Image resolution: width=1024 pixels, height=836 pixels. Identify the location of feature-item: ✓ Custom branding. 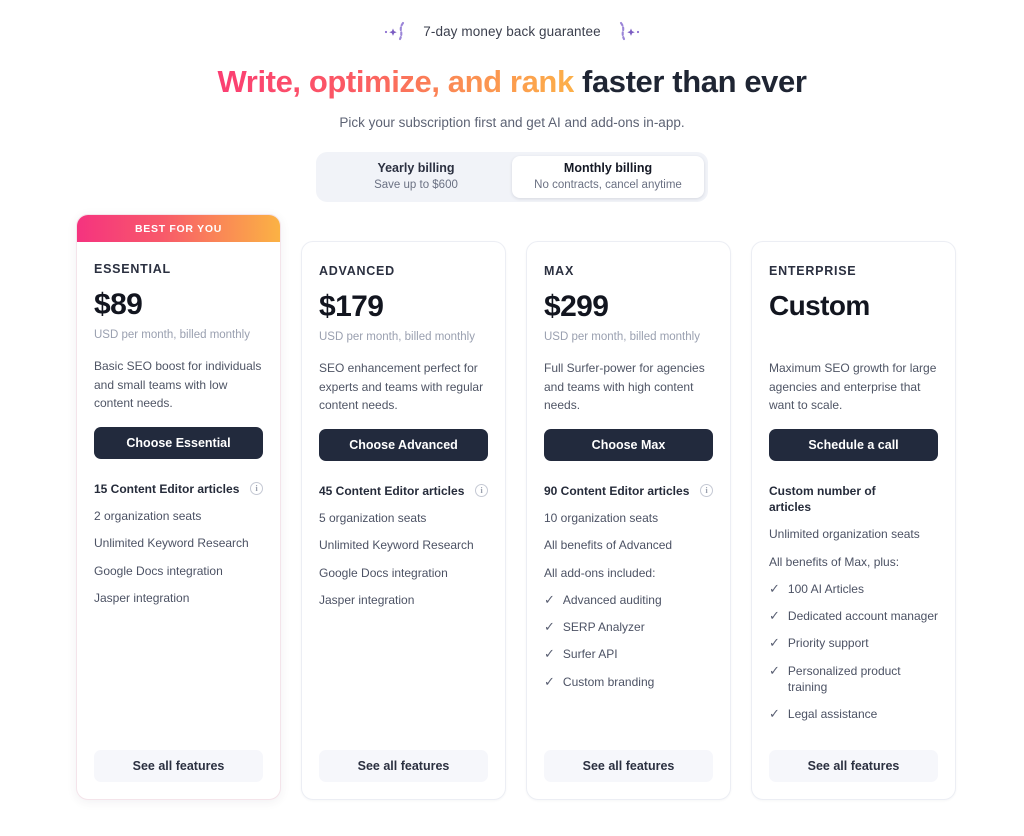
(628, 682).